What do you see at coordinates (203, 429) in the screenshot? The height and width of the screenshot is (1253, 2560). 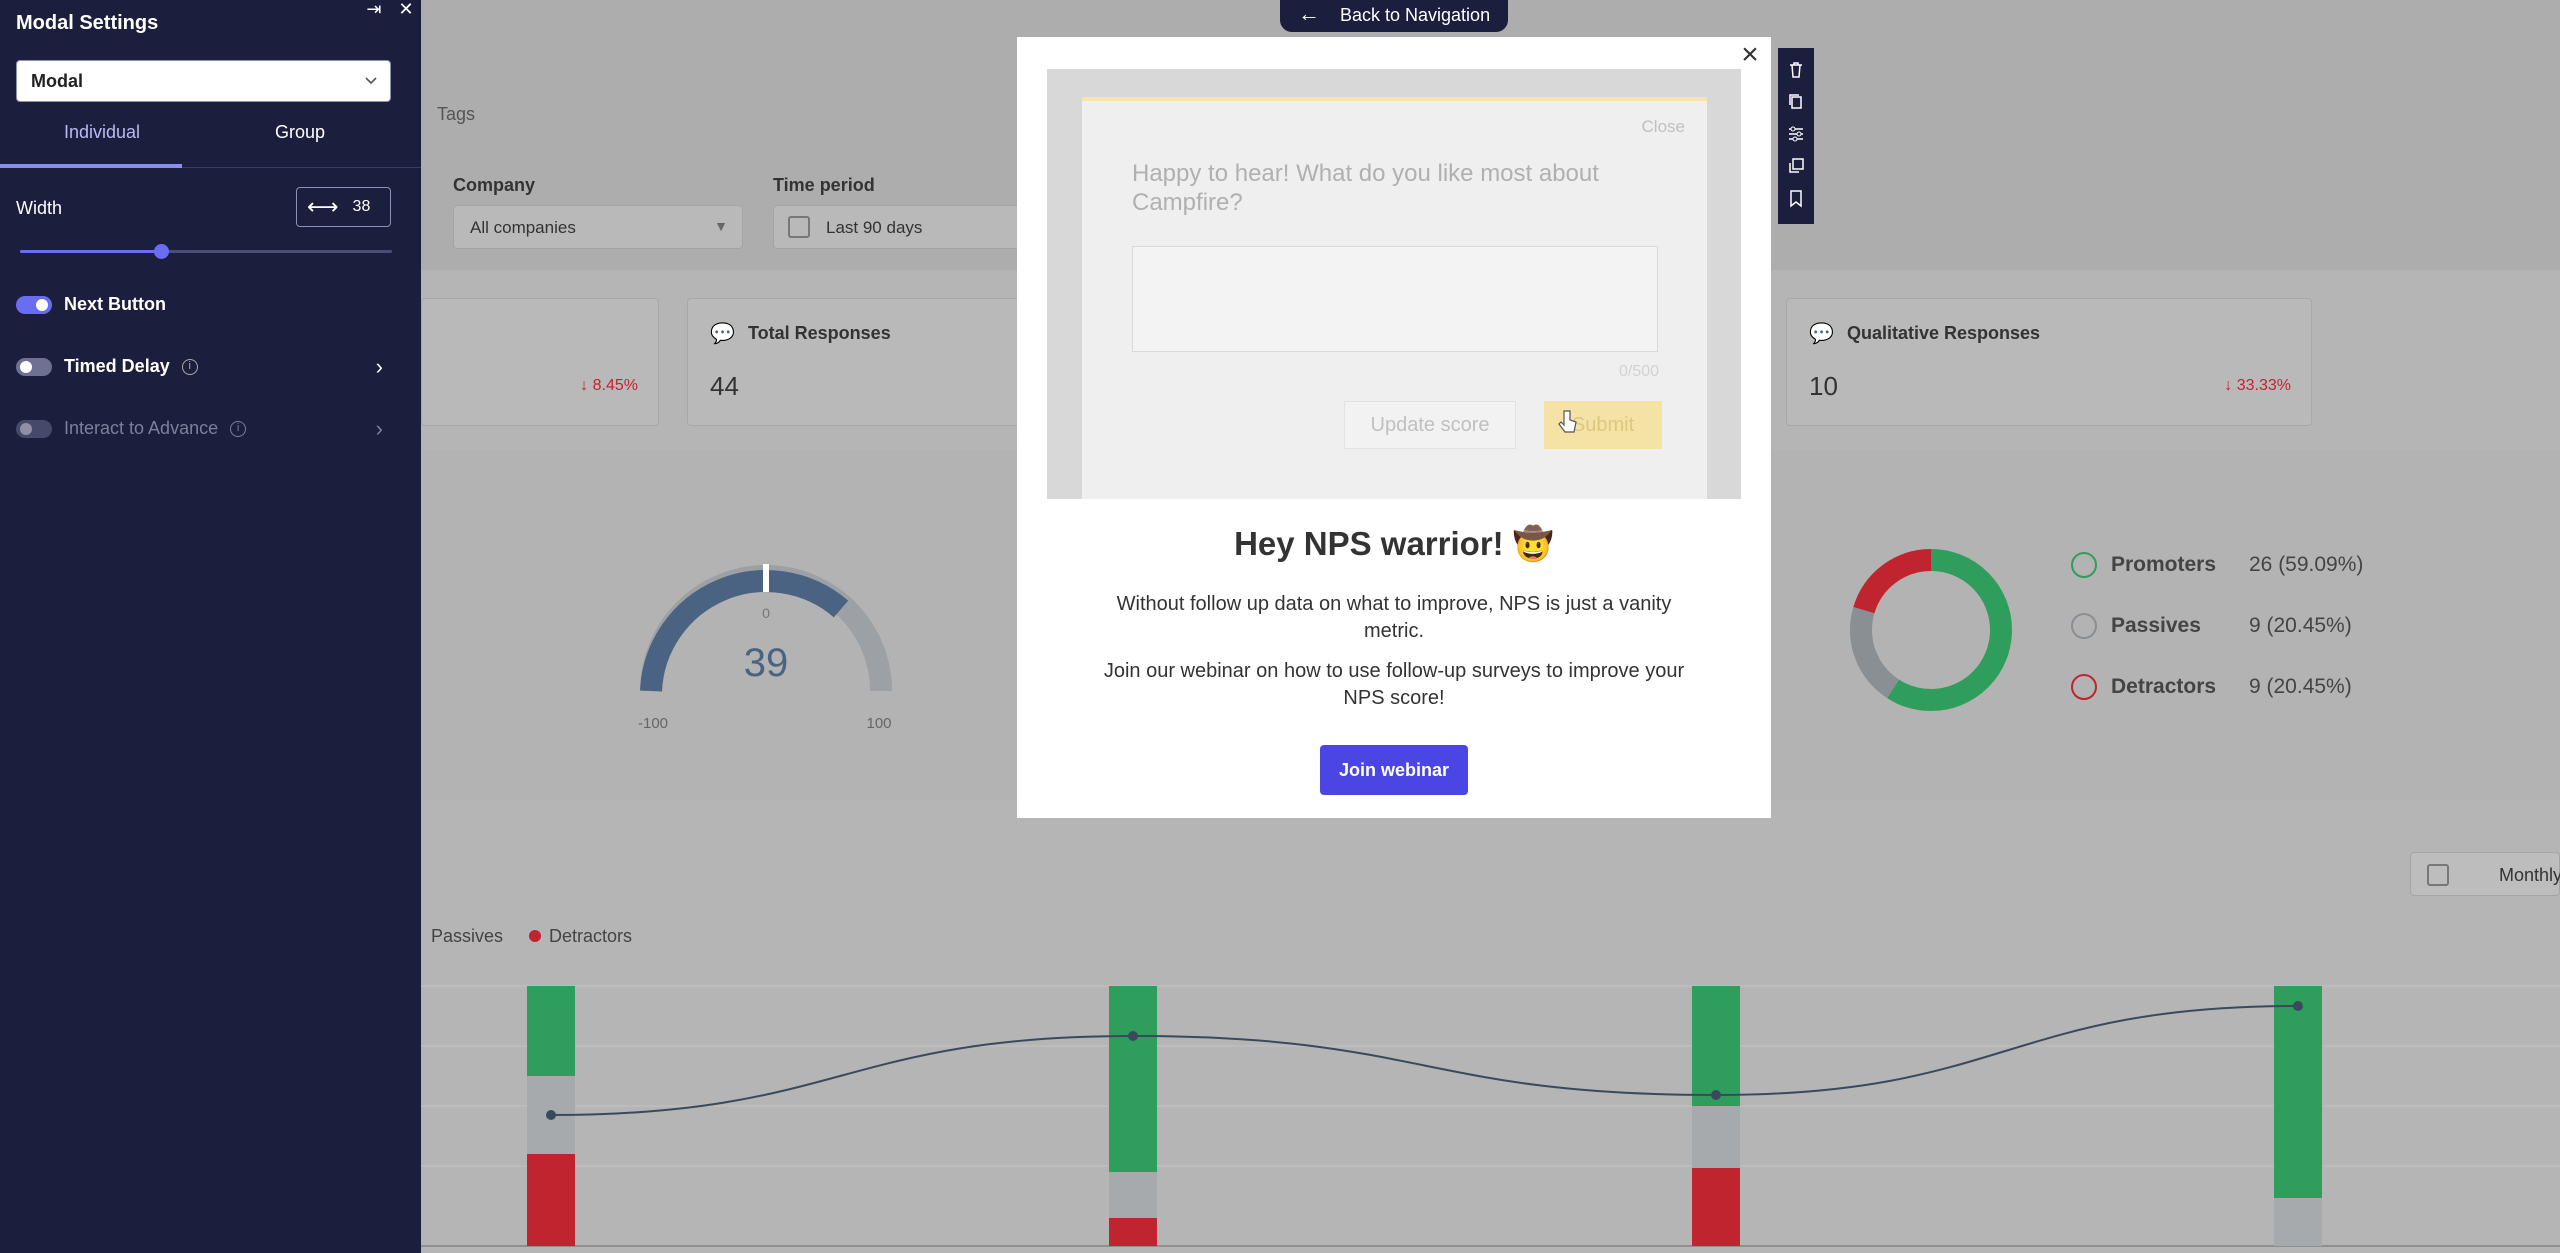 I see `interact-to-advance-row: Interact to Advance i ›` at bounding box center [203, 429].